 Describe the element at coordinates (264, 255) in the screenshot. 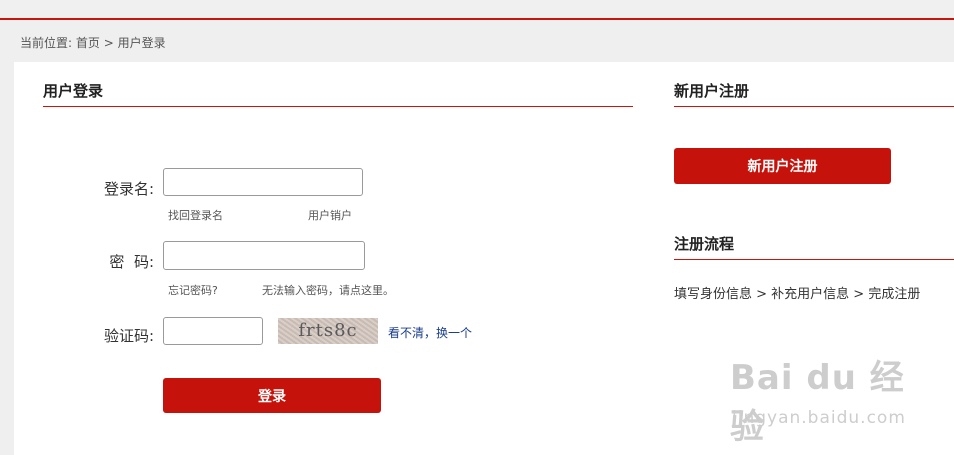

I see `password-input` at that location.